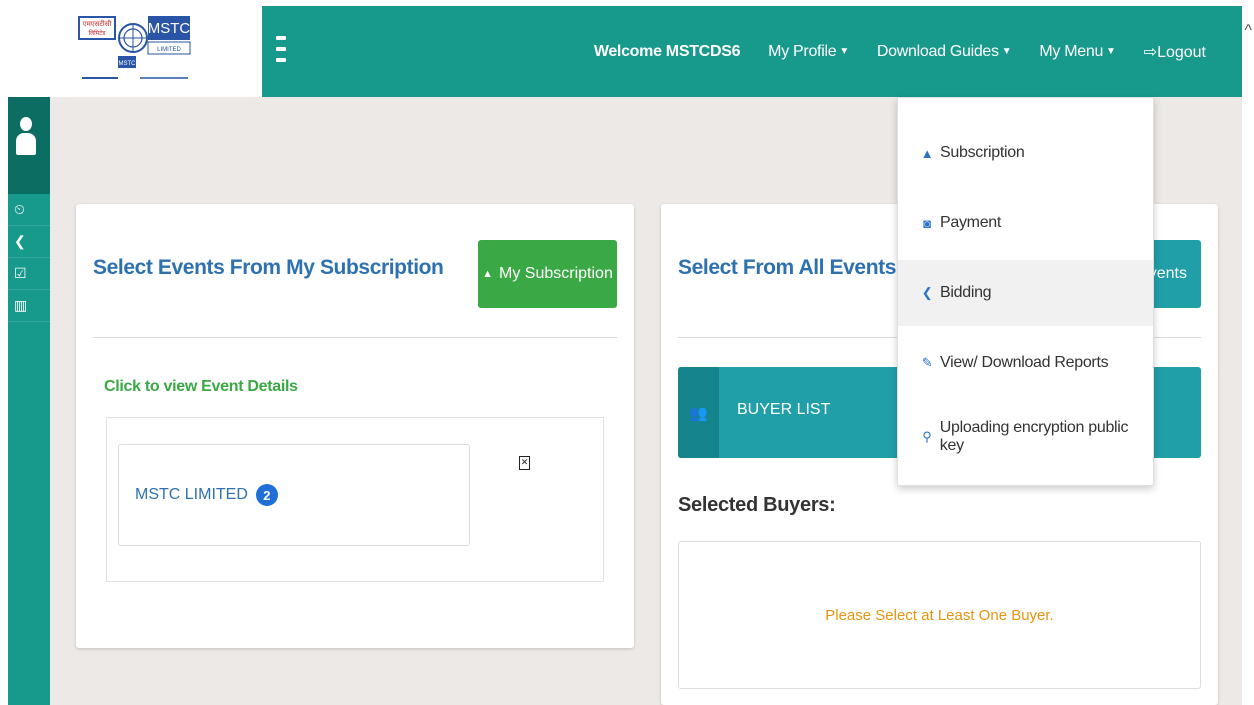  Describe the element at coordinates (1025, 153) in the screenshot. I see `menu-item-subscription: ▲ Subscription` at that location.